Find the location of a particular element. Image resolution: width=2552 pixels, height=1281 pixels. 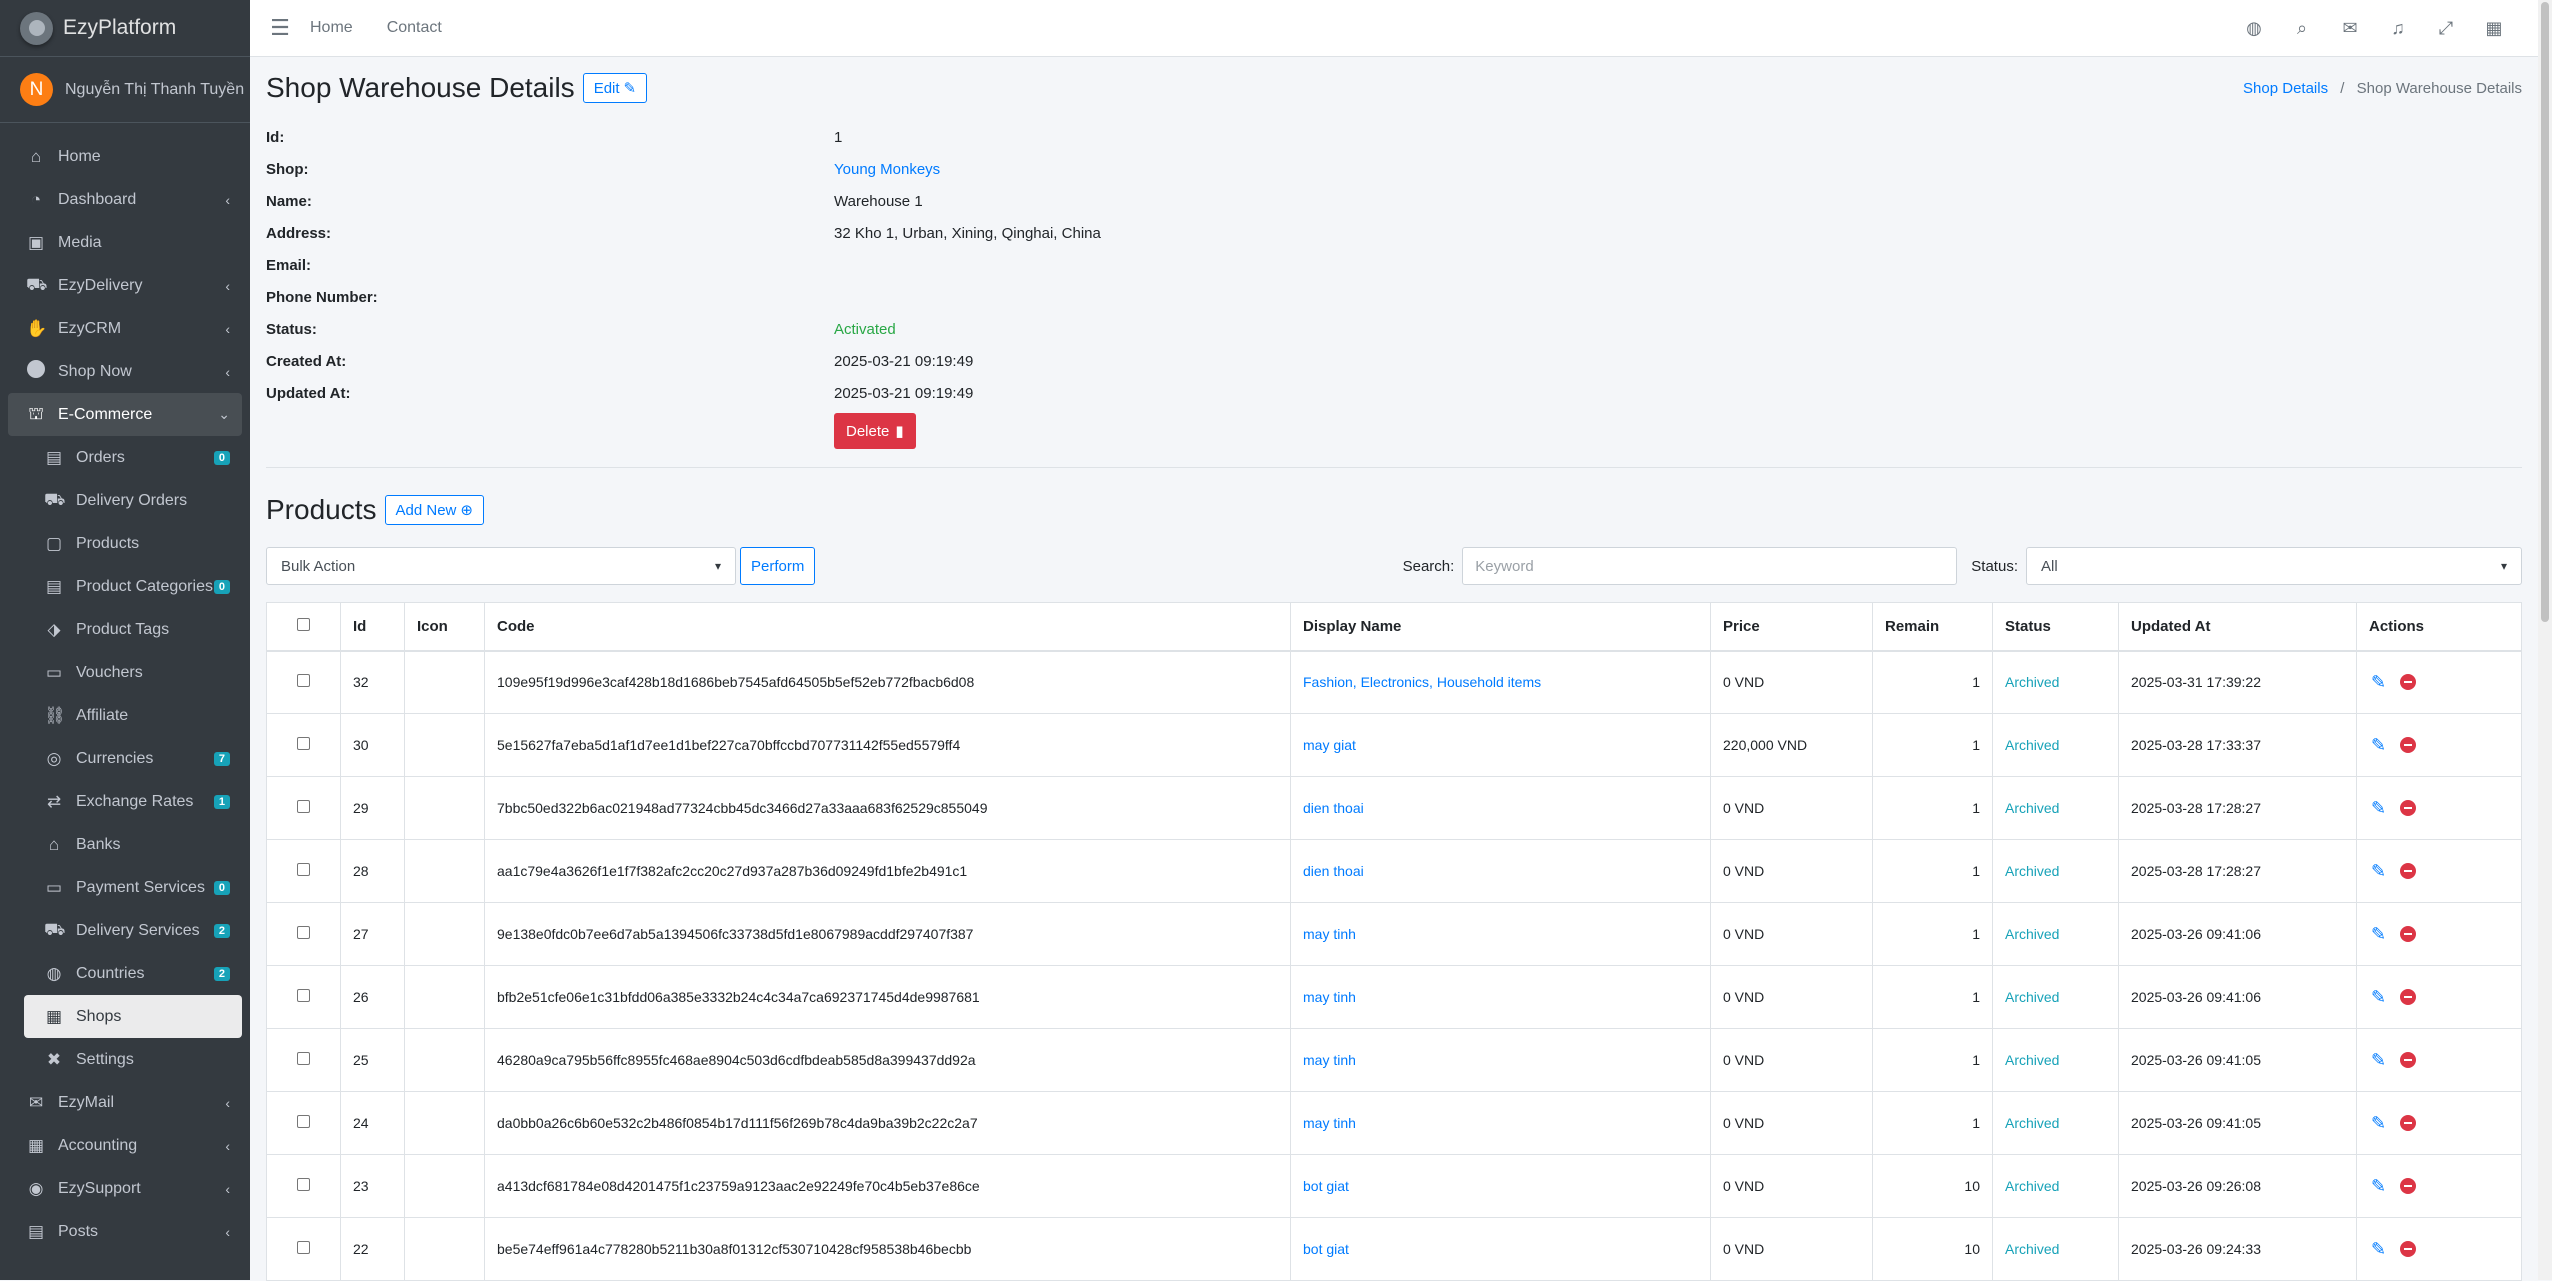

comments-icon: ✉ is located at coordinates (2350, 28).